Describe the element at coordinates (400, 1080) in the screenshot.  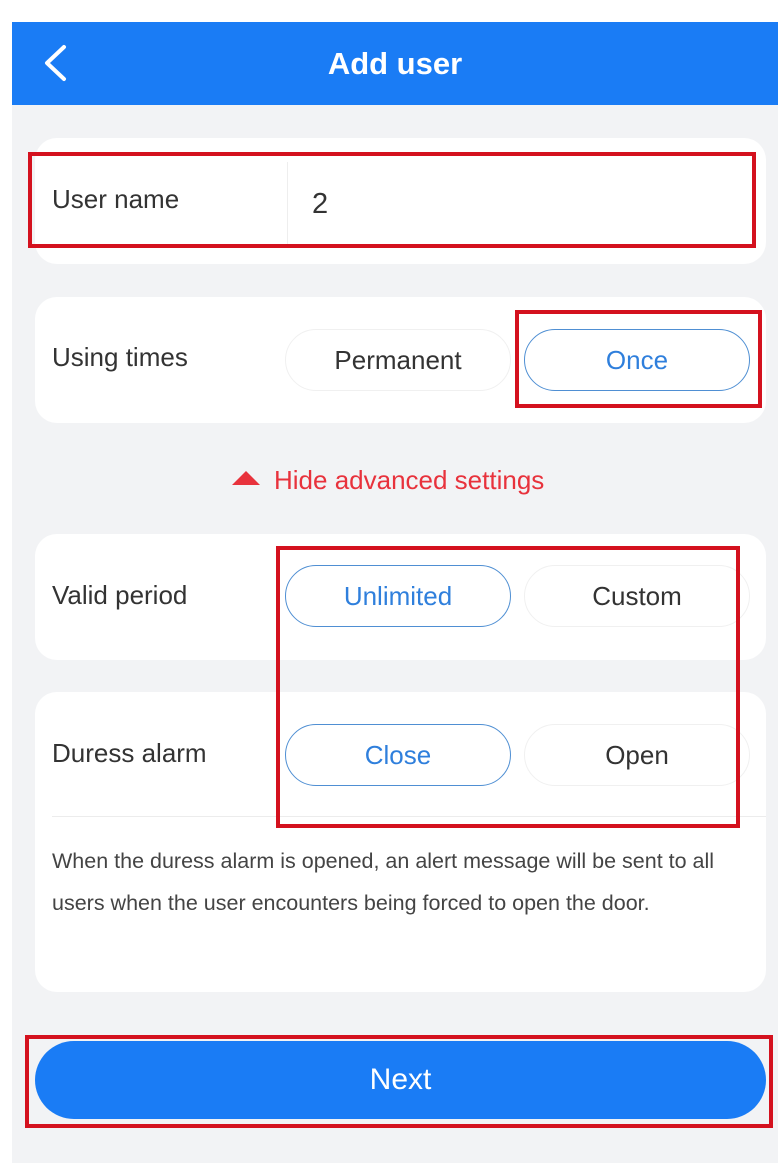
I see `next-button: Next` at that location.